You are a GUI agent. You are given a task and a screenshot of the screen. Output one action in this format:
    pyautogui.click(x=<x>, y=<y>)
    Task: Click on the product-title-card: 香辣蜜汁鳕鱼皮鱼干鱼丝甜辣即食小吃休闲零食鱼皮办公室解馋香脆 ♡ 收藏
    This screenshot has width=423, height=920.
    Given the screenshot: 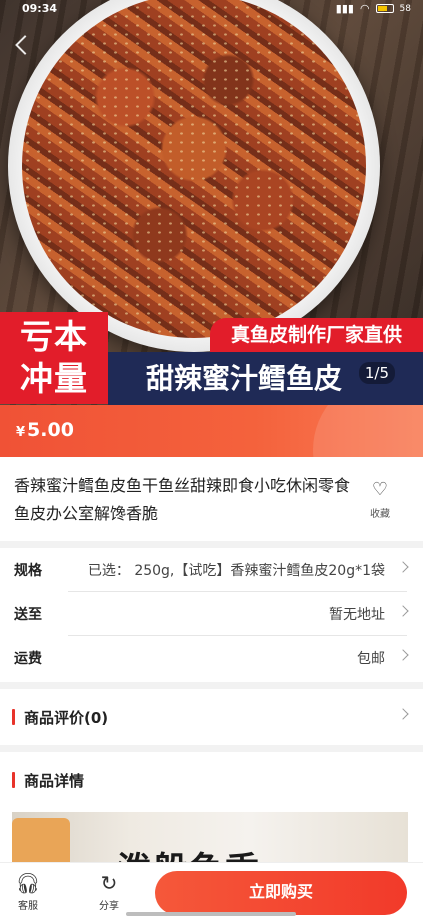 What is the action you would take?
    pyautogui.click(x=211, y=499)
    